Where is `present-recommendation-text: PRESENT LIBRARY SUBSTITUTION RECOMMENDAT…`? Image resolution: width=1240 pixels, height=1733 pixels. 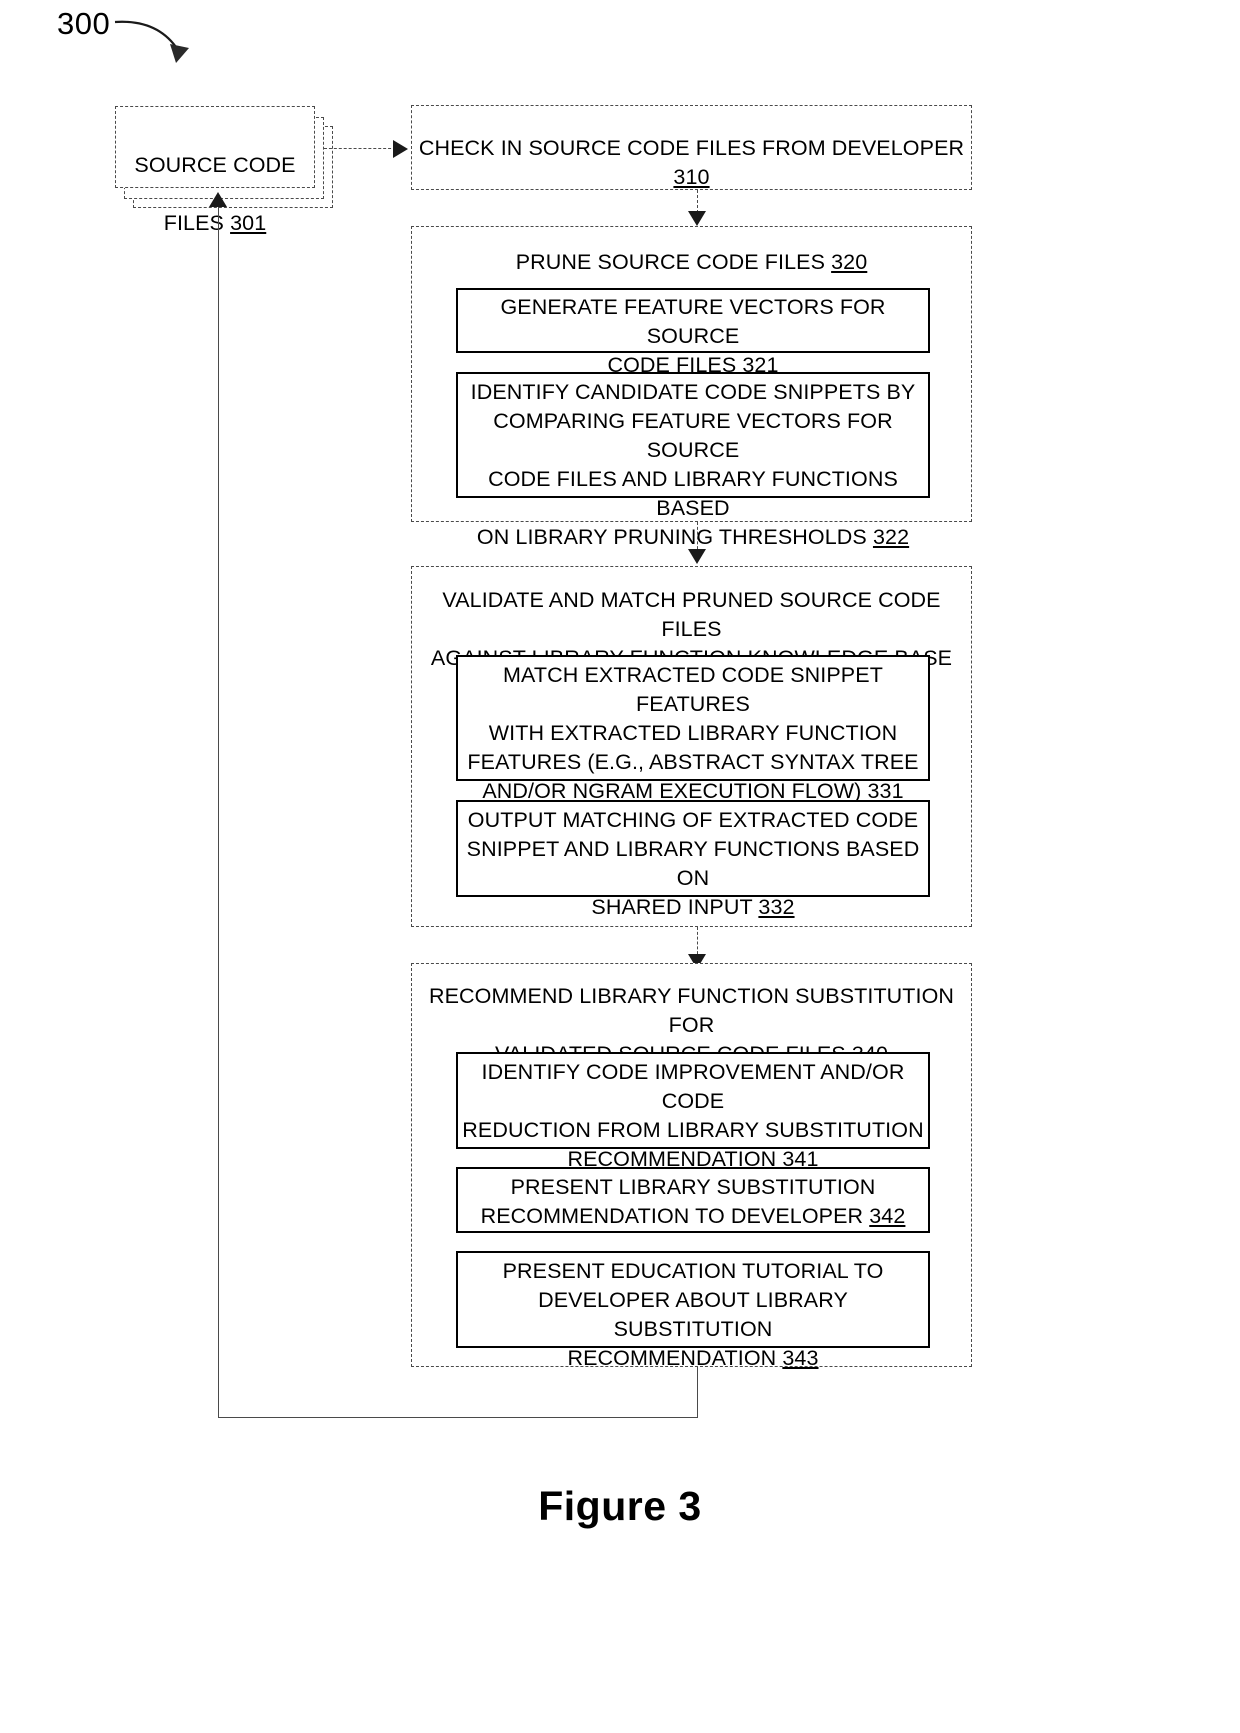
present-recommendation-text: PRESENT LIBRARY SUBSTITUTION RECOMMENDAT… is located at coordinates (678, 1201).